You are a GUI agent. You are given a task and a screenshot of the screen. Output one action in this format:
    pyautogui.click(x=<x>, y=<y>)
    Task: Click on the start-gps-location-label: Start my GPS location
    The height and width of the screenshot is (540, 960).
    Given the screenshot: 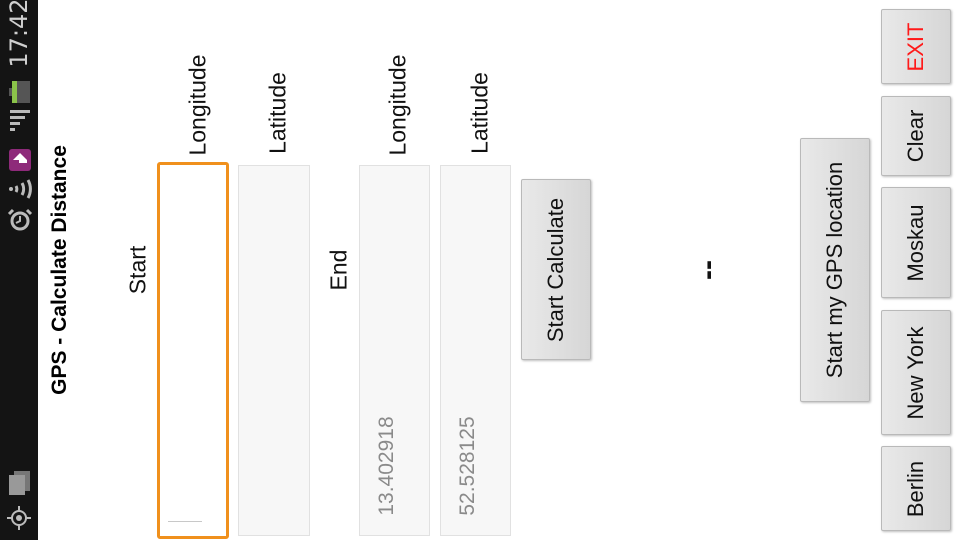 What is the action you would take?
    pyautogui.click(x=834, y=270)
    